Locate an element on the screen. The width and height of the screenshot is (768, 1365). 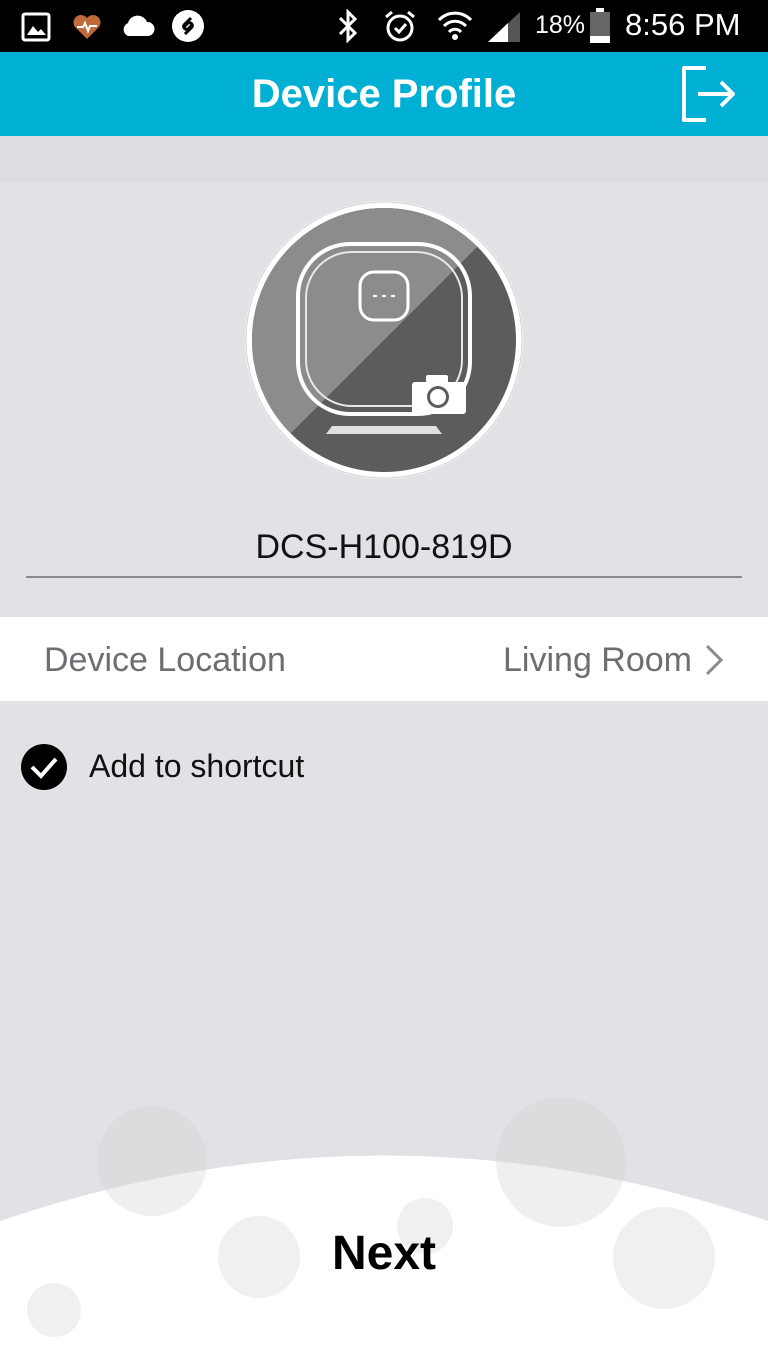
page-title: Device Profile is located at coordinates (384, 94).